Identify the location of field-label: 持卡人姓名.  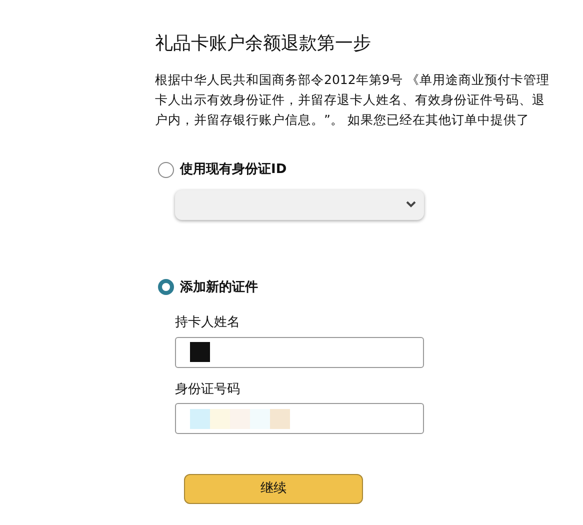
(208, 323).